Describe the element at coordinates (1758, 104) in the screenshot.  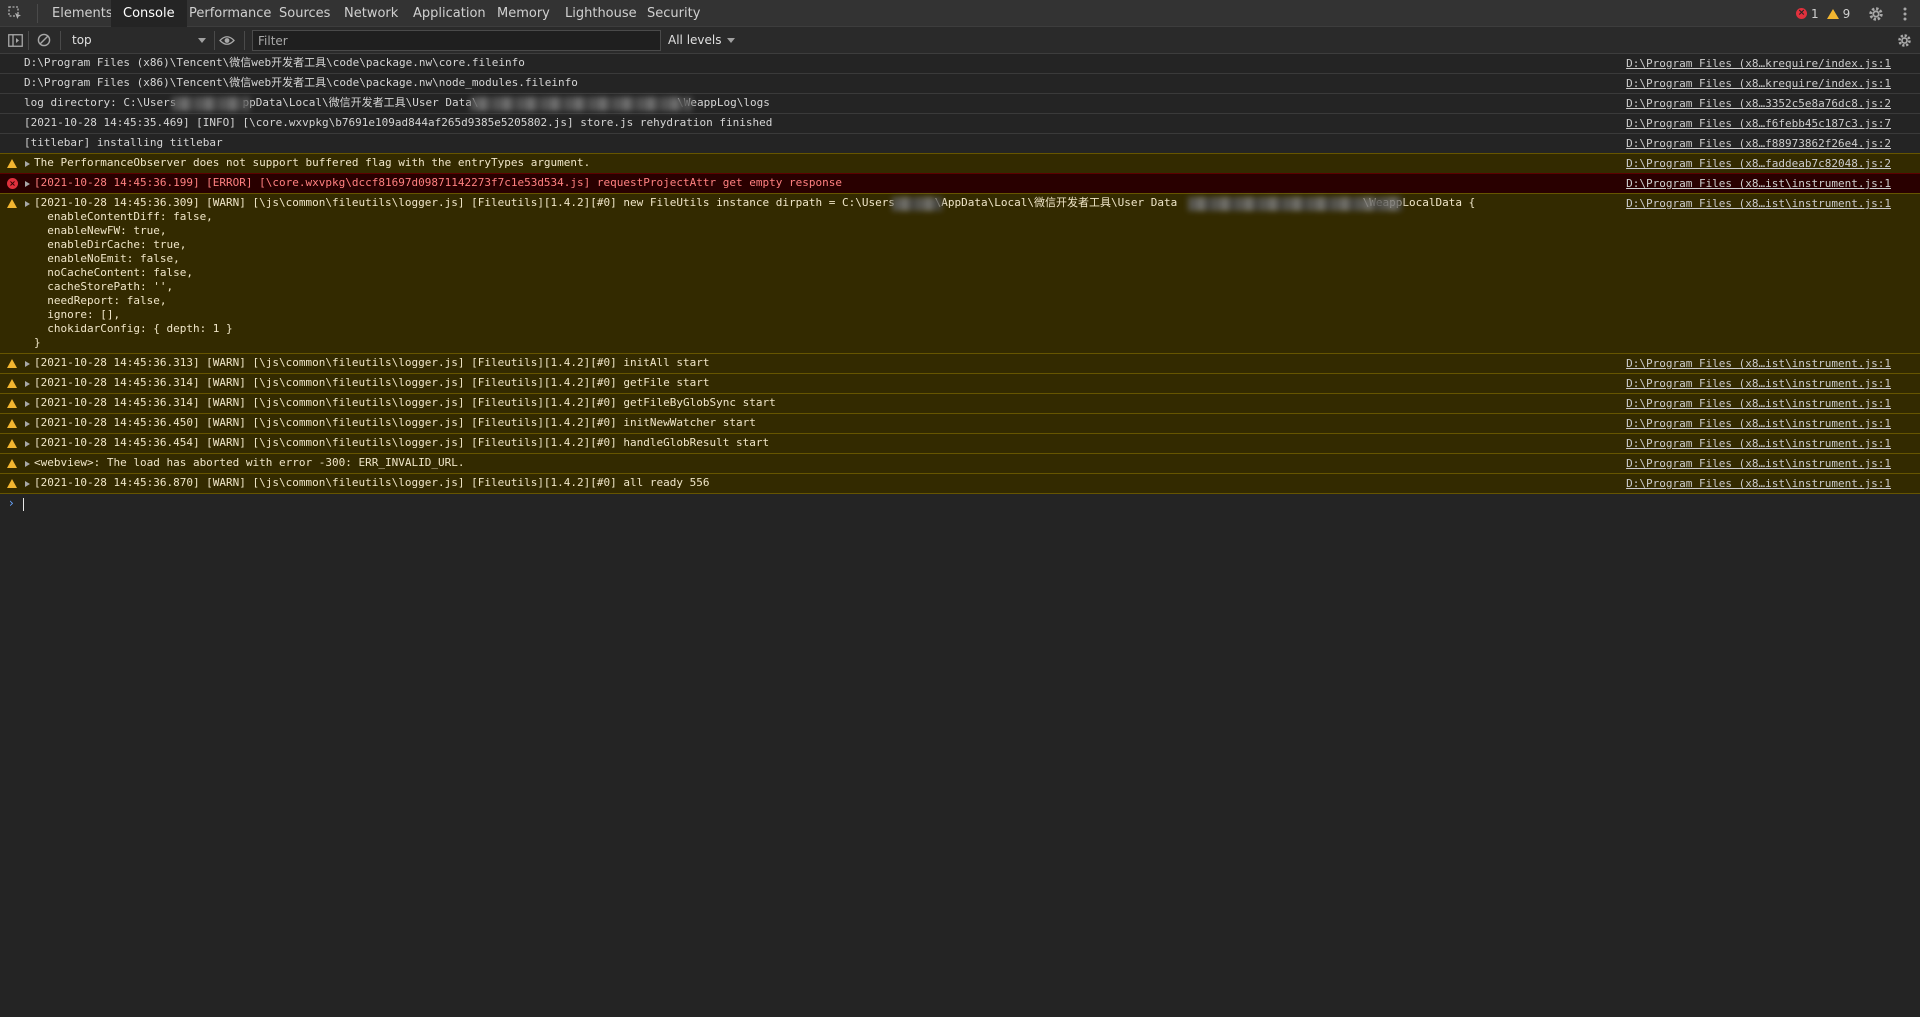
I see `source-link: D:\Program Files (x8…3352c5e8a76dc8.js:2` at that location.